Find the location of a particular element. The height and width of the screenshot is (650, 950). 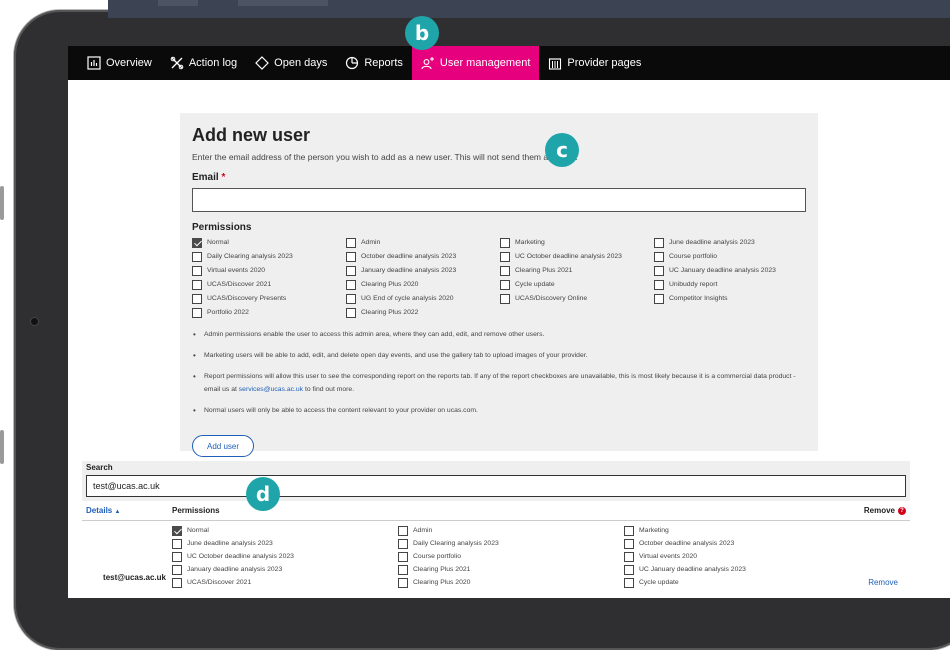

permission-label: Marketing is located at coordinates (654, 530).